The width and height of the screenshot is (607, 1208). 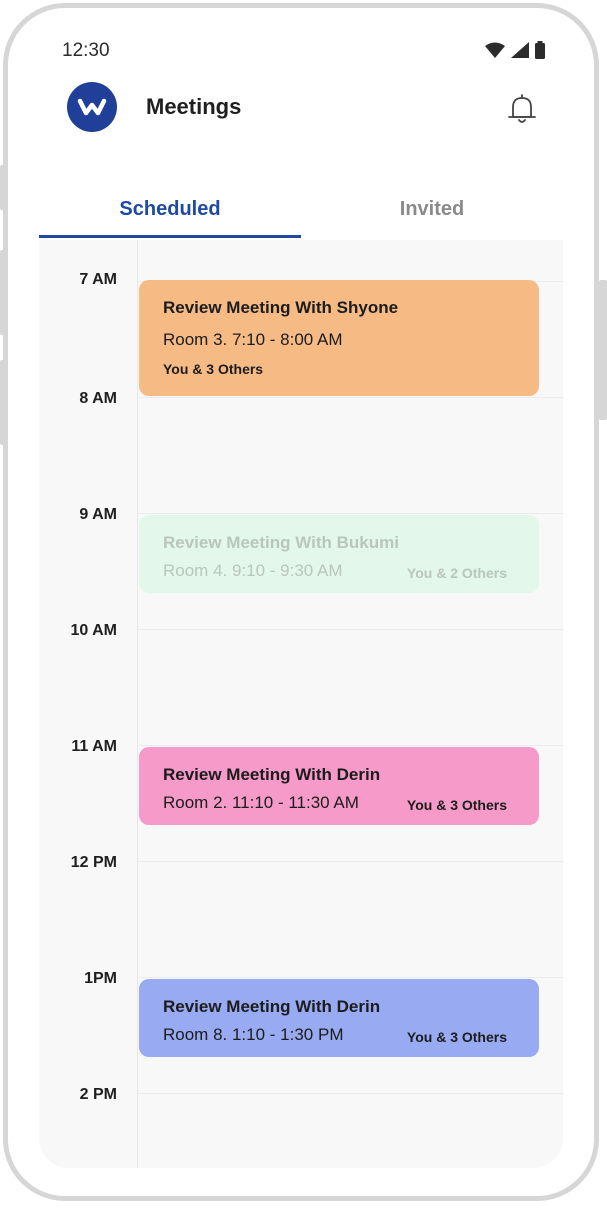 I want to click on meeting-room-time: Room 2. 11:10 - 11:30 AM, so click(x=261, y=802).